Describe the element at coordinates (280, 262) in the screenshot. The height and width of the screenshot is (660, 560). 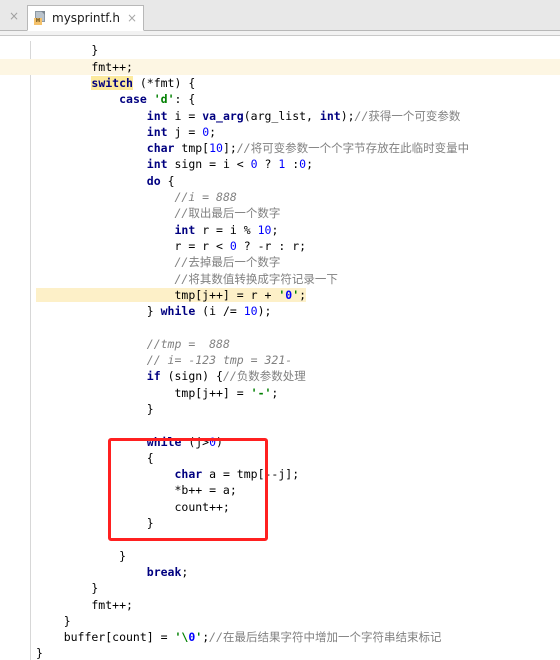
I see `code-line: //去掉最后一个数字` at that location.